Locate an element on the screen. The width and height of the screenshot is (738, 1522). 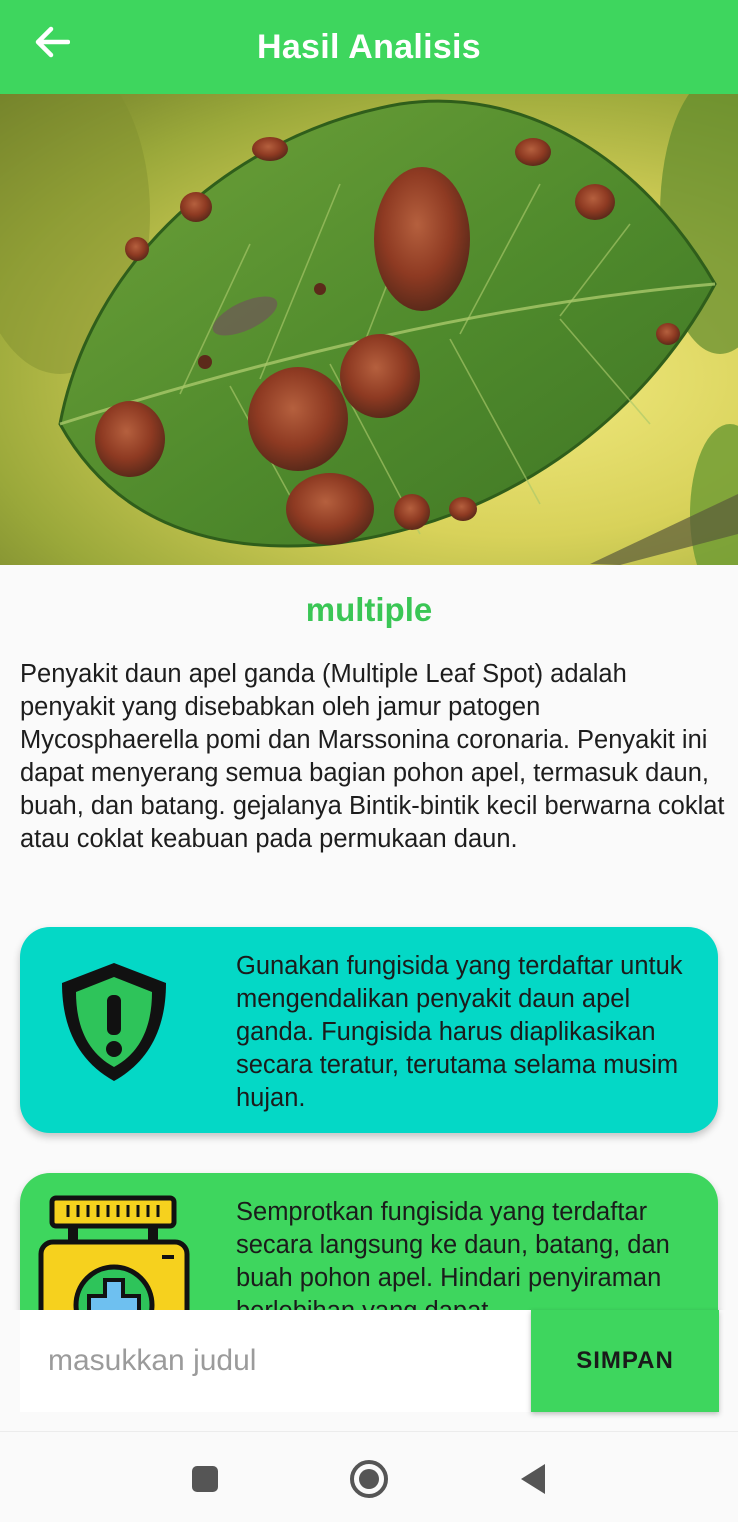
recents-button is located at coordinates (205, 1479).